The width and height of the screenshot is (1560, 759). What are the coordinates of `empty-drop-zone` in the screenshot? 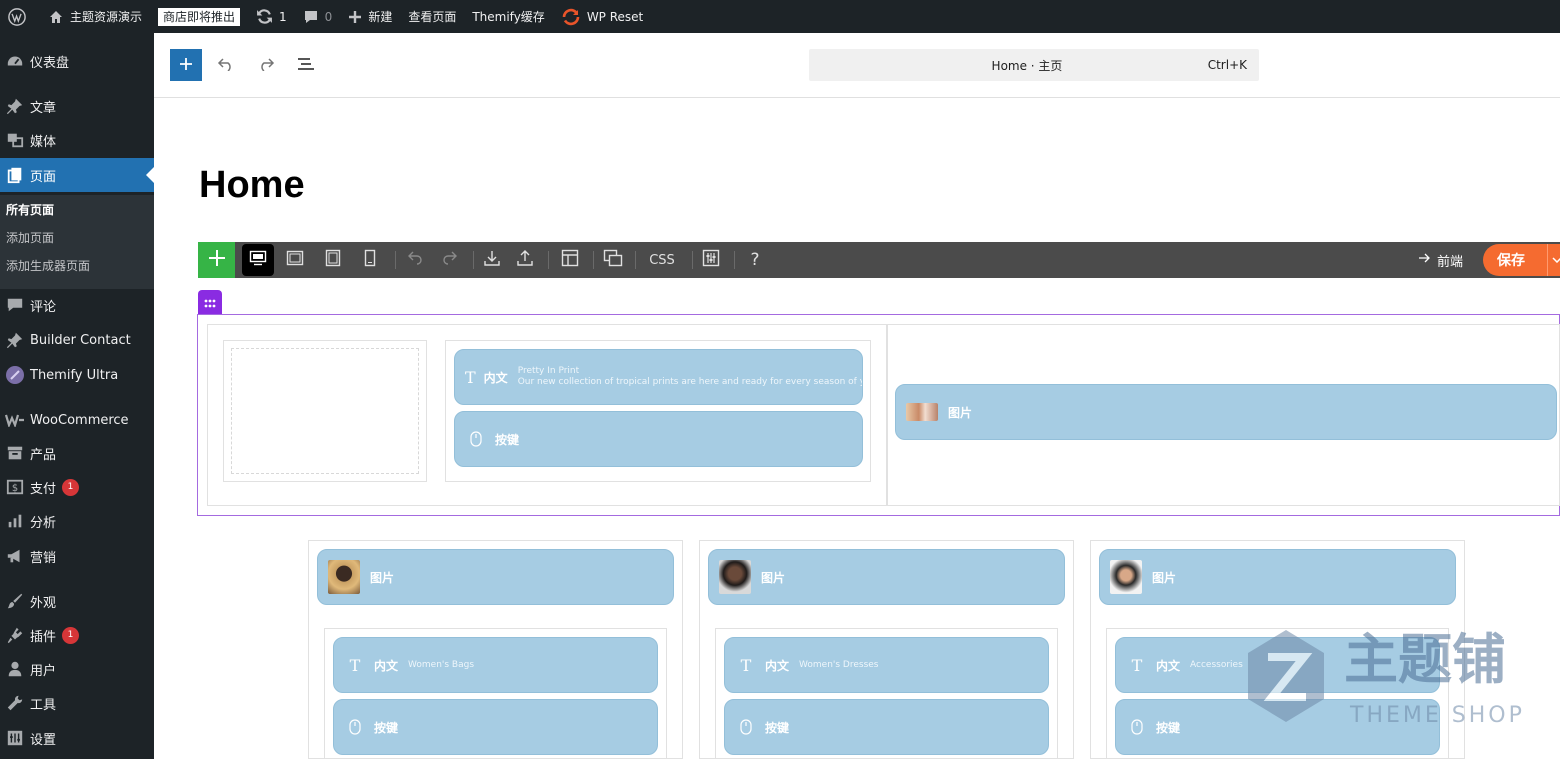 It's located at (325, 411).